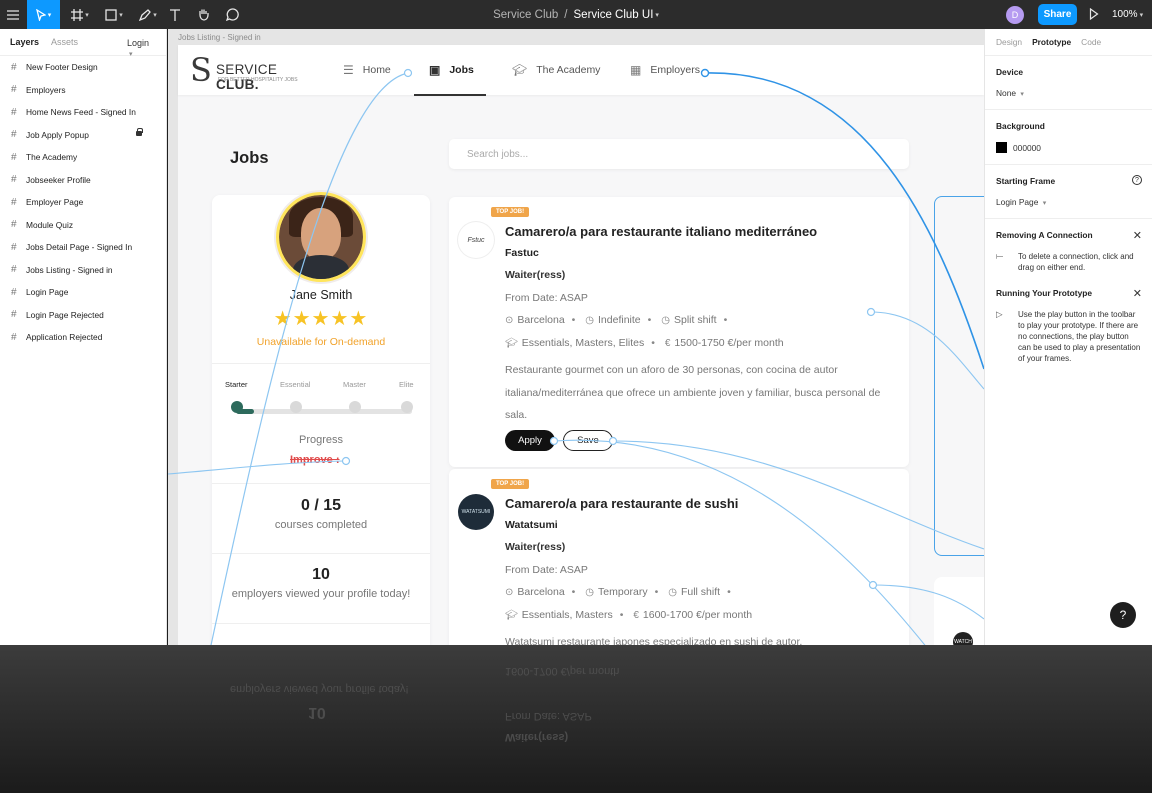 The image size is (1152, 793). Describe the element at coordinates (531, 525) in the screenshot. I see `job-company: Watatsumi` at that location.